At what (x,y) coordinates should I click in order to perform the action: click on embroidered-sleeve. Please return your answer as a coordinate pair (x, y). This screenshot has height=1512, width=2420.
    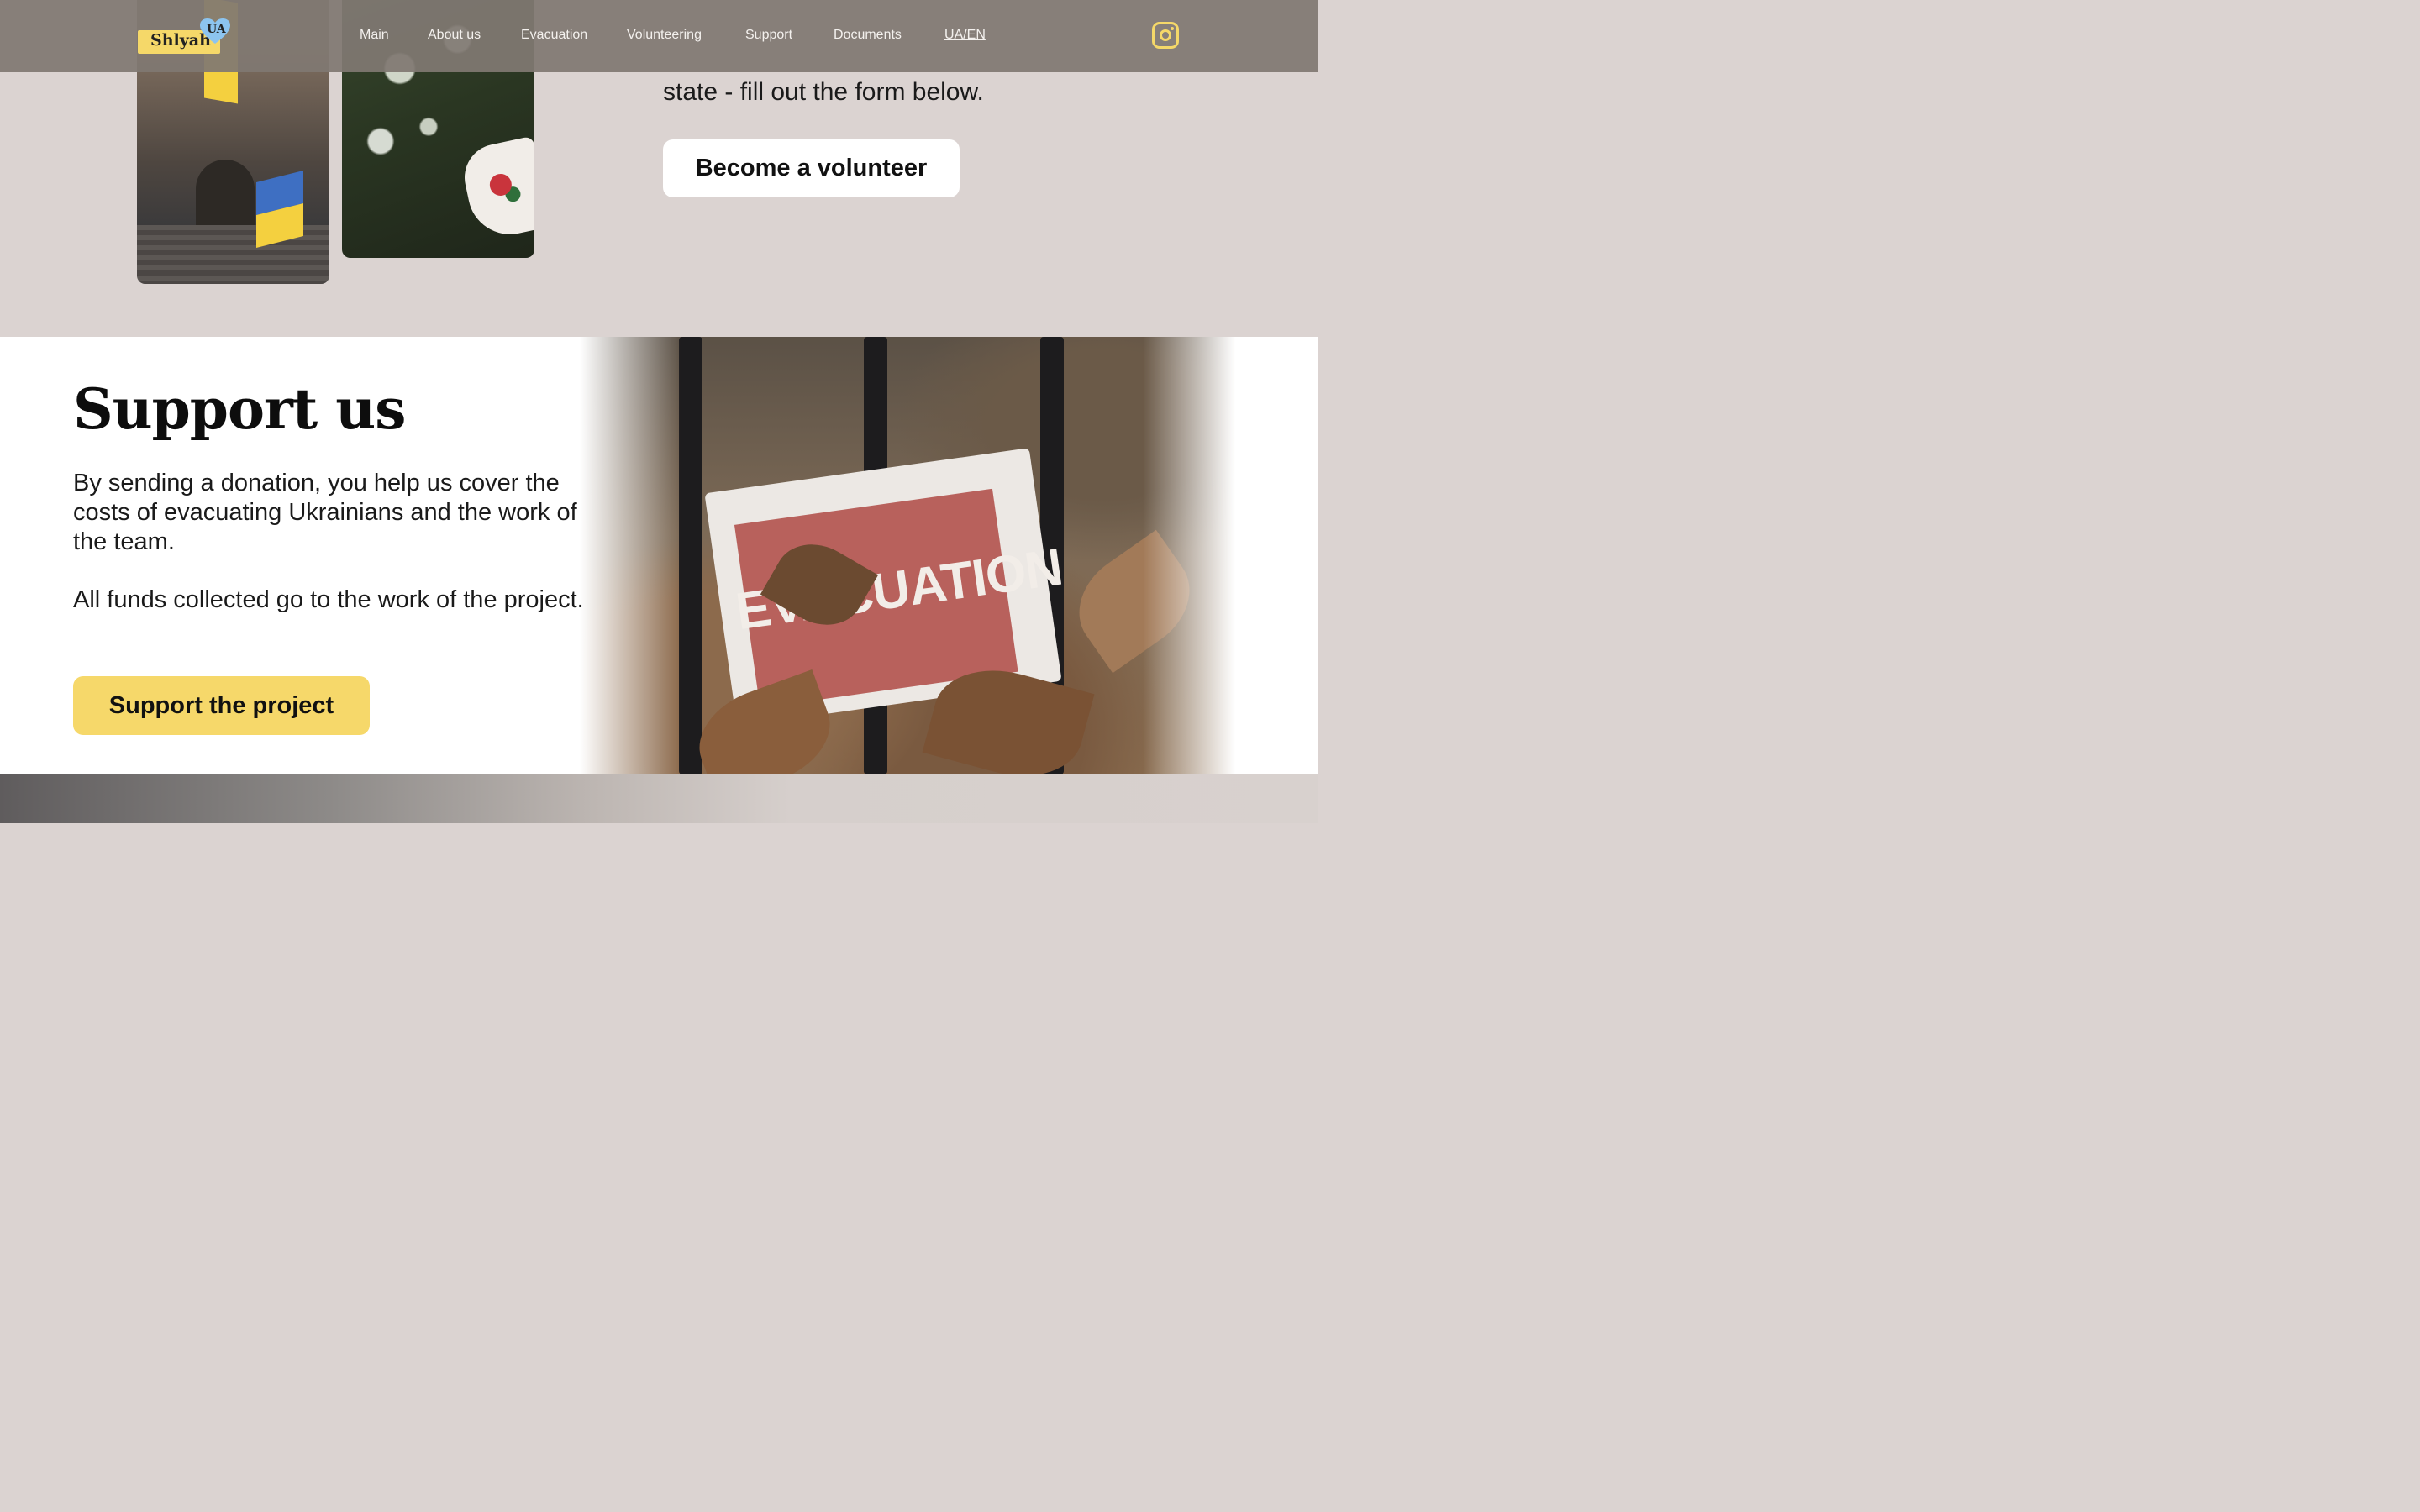
    Looking at the image, I should click on (496, 189).